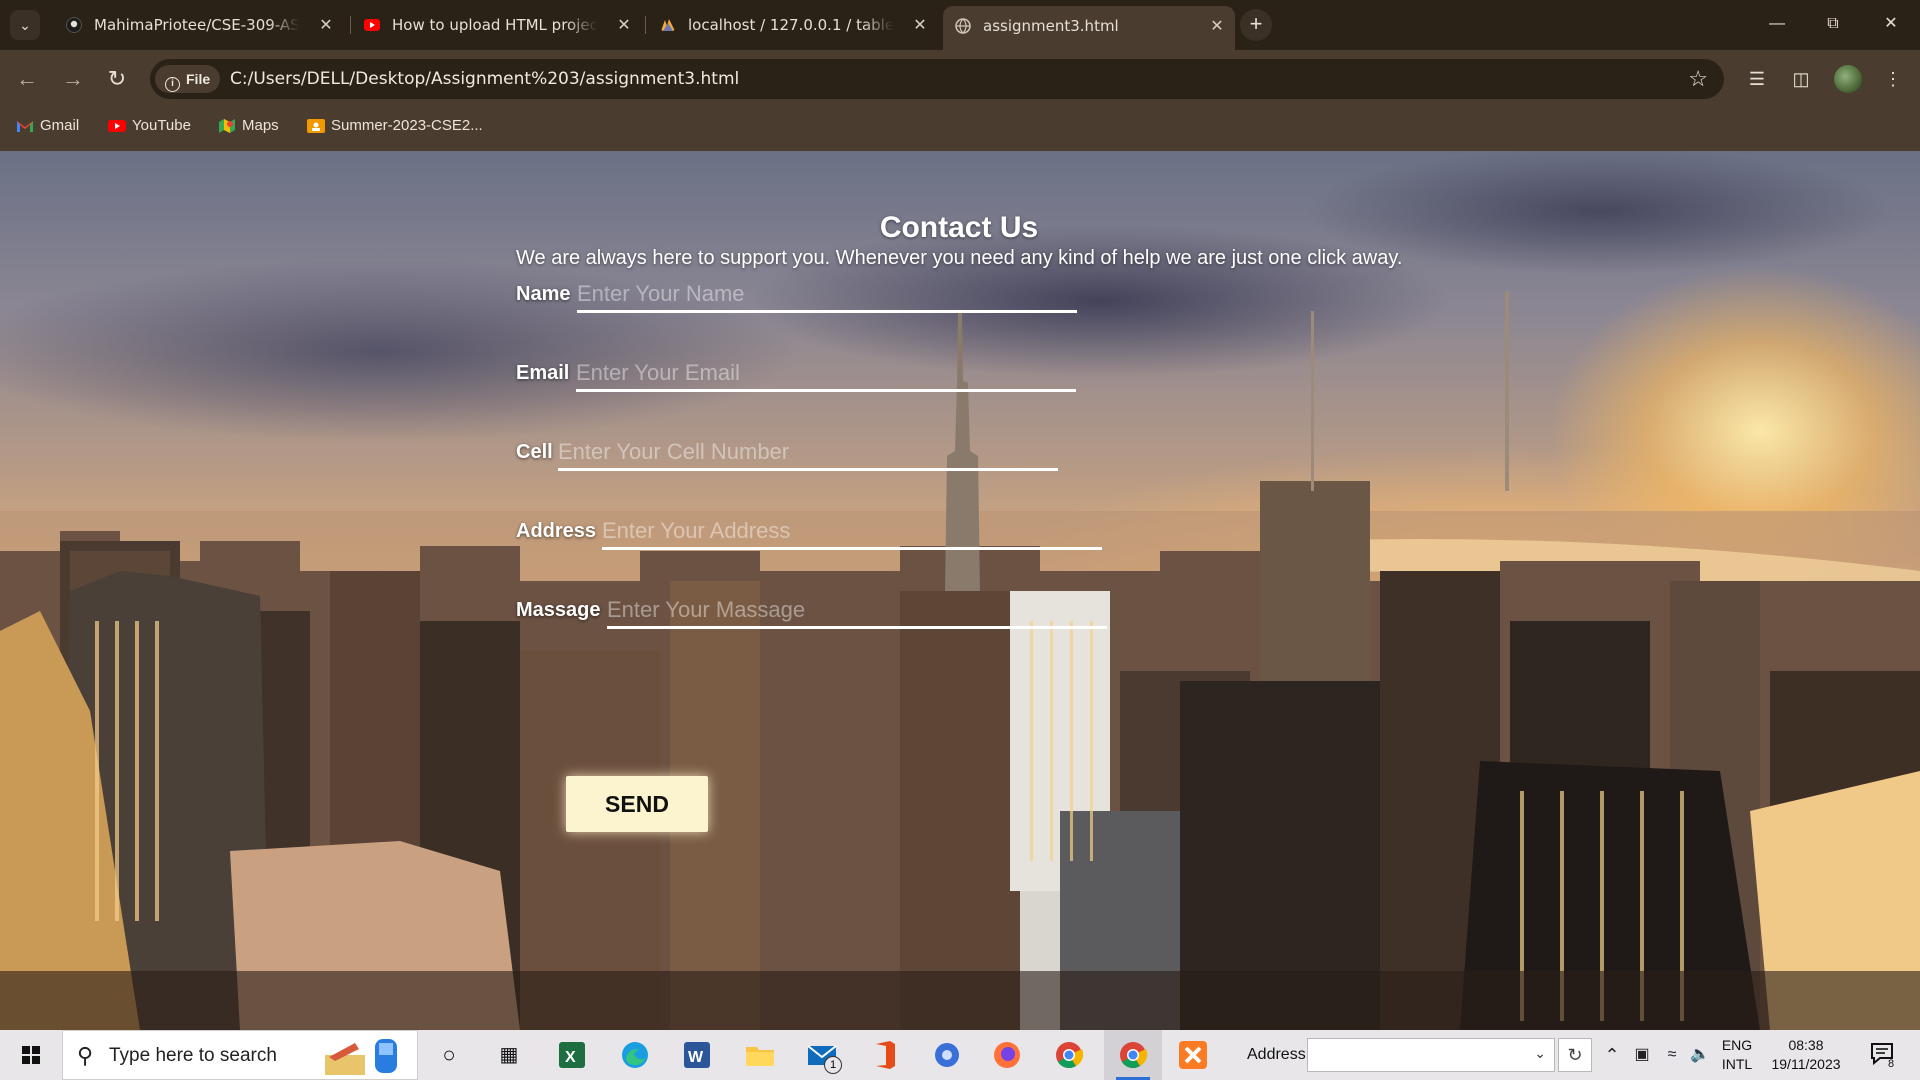 Image resolution: width=1920 pixels, height=1080 pixels. I want to click on xampp-icon, so click(1193, 1055).